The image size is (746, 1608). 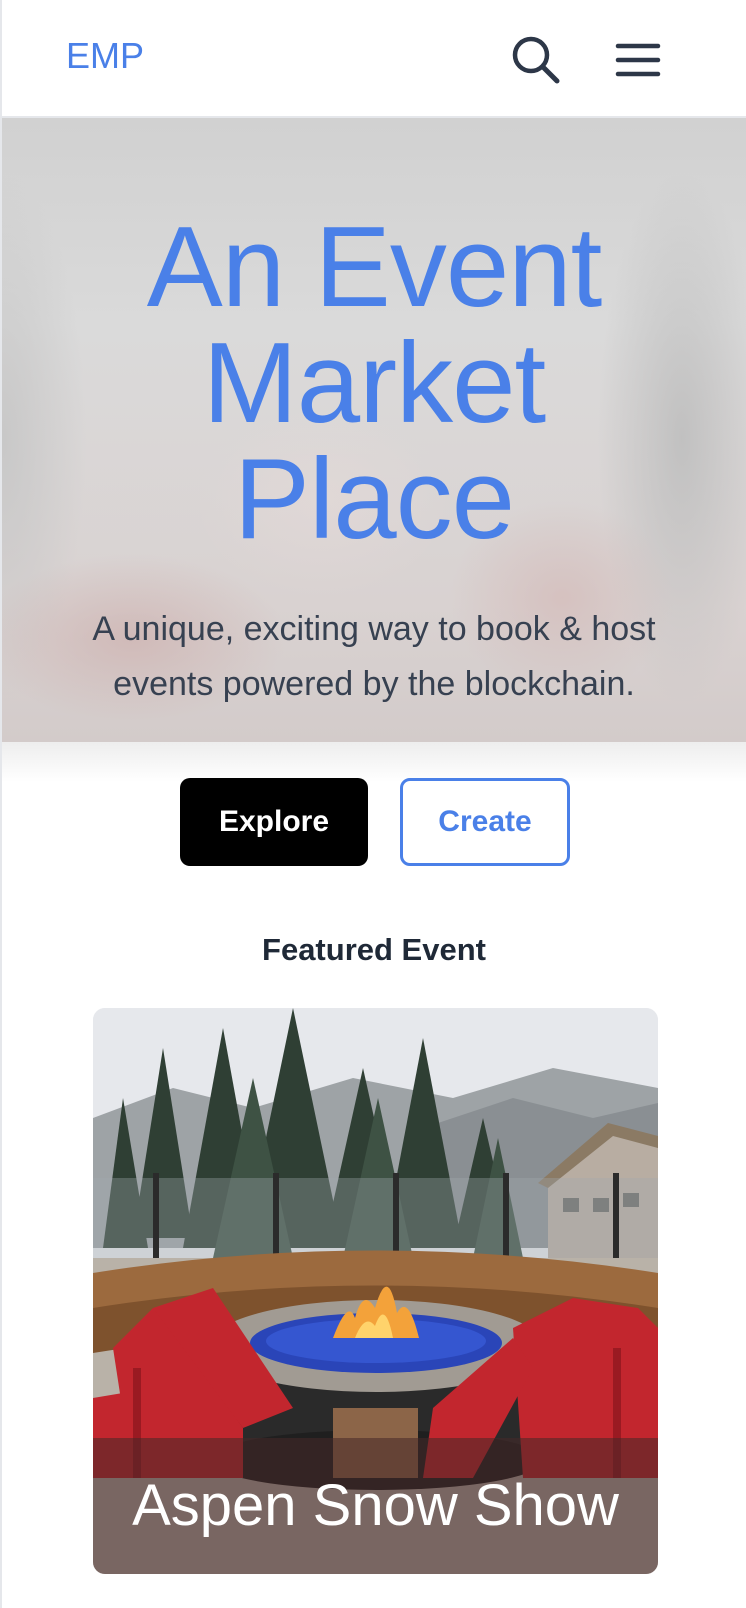 I want to click on event-title: Aspen Snow Show, so click(x=375, y=1505).